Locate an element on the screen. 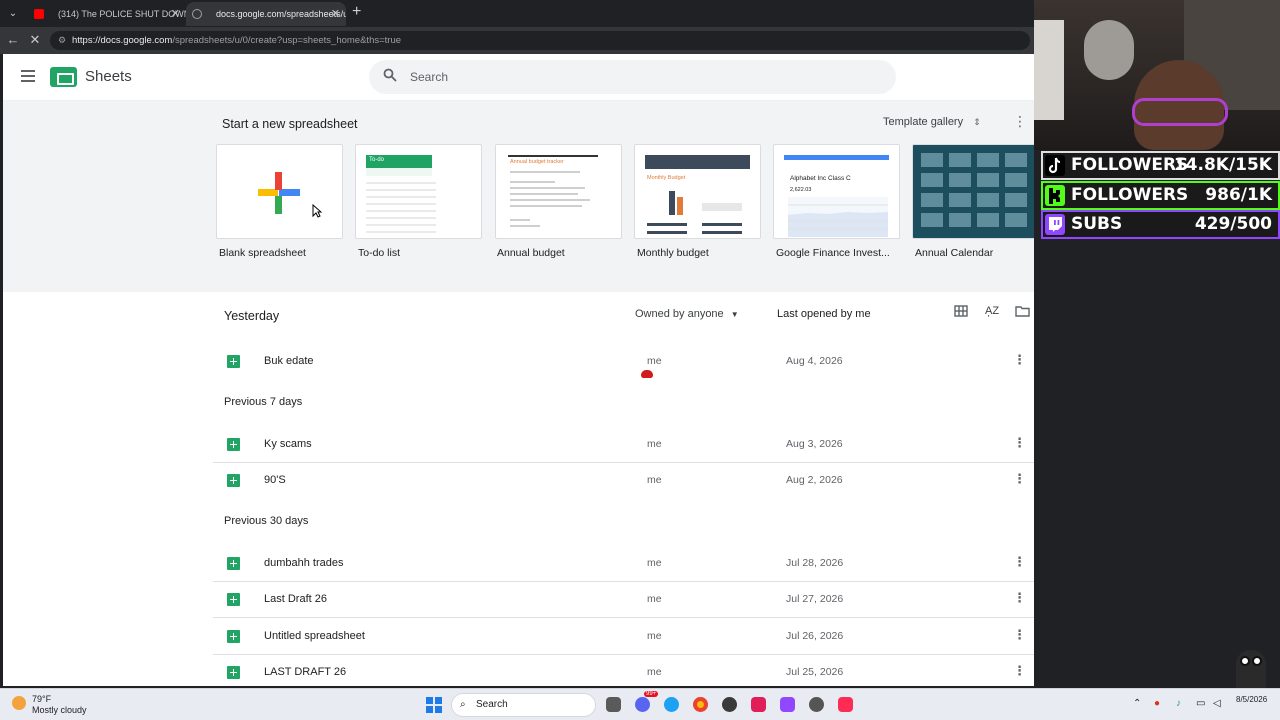 This screenshot has height=720, width=1280. template-heading: Start a new spreadsheet is located at coordinates (290, 124).